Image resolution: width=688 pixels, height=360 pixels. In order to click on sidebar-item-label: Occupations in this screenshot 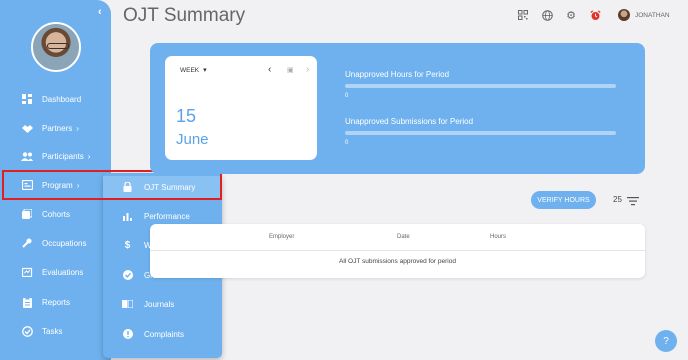, I will do `click(64, 243)`.